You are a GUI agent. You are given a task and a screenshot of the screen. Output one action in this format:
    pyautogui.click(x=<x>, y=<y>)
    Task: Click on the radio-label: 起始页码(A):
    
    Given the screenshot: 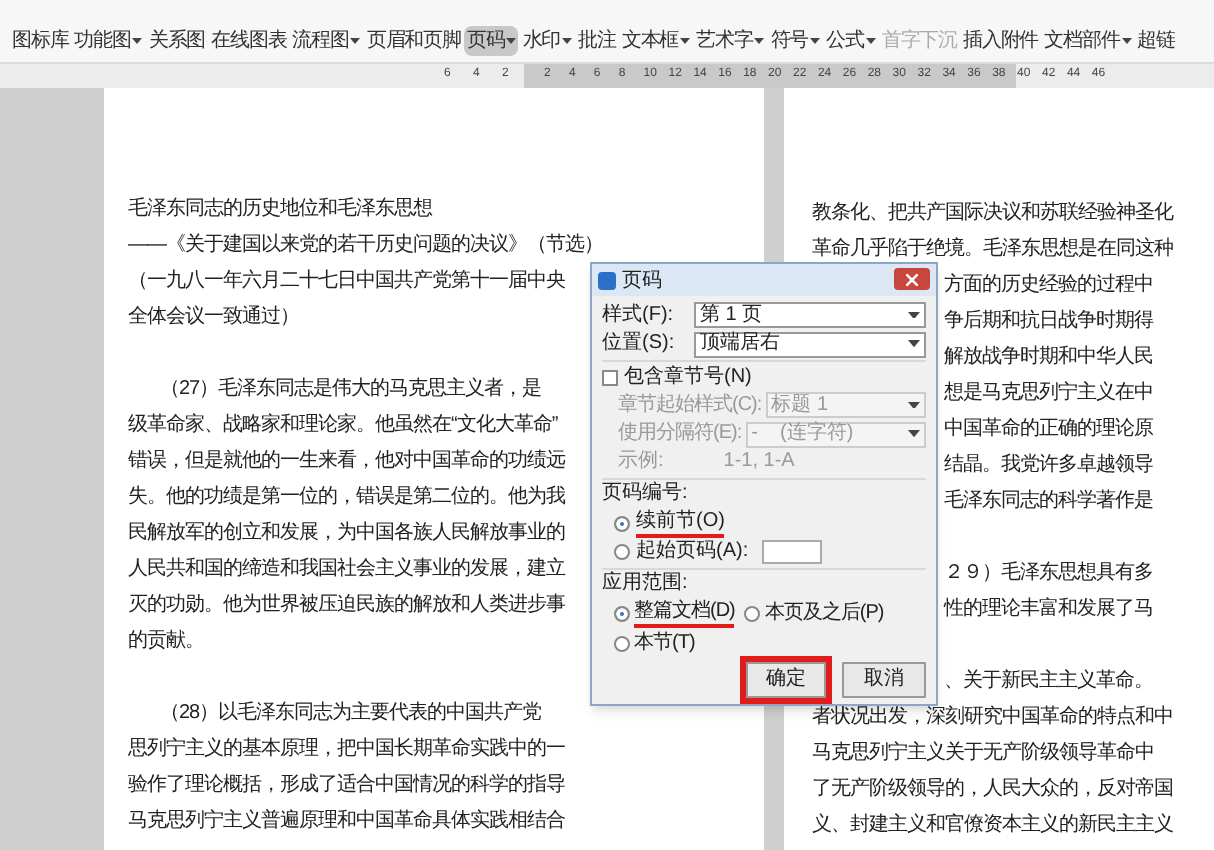 What is the action you would take?
    pyautogui.click(x=692, y=552)
    